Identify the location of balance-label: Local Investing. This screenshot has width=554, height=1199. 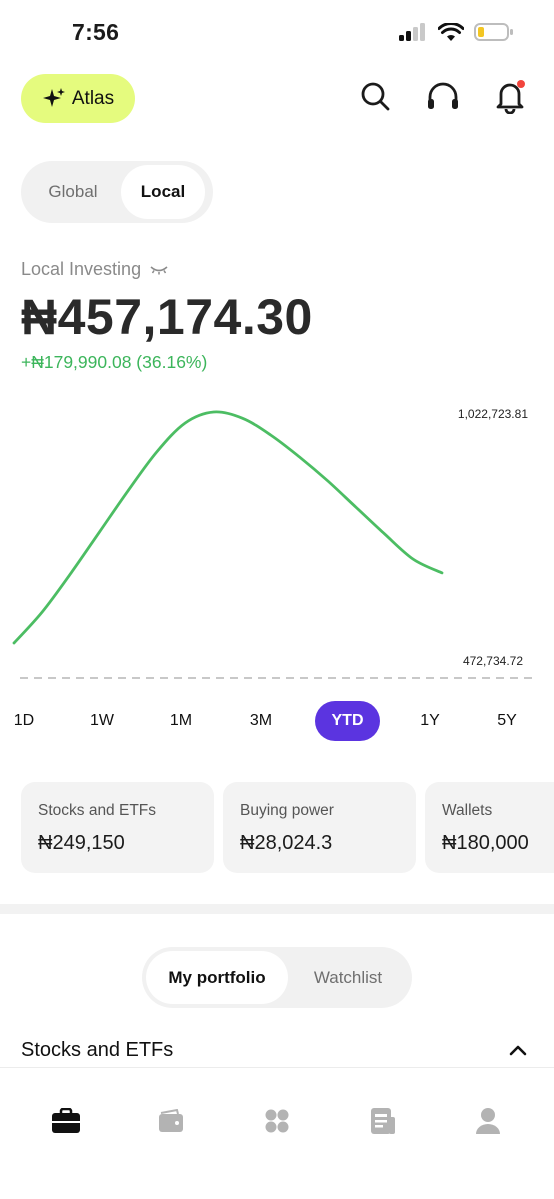
(95, 269).